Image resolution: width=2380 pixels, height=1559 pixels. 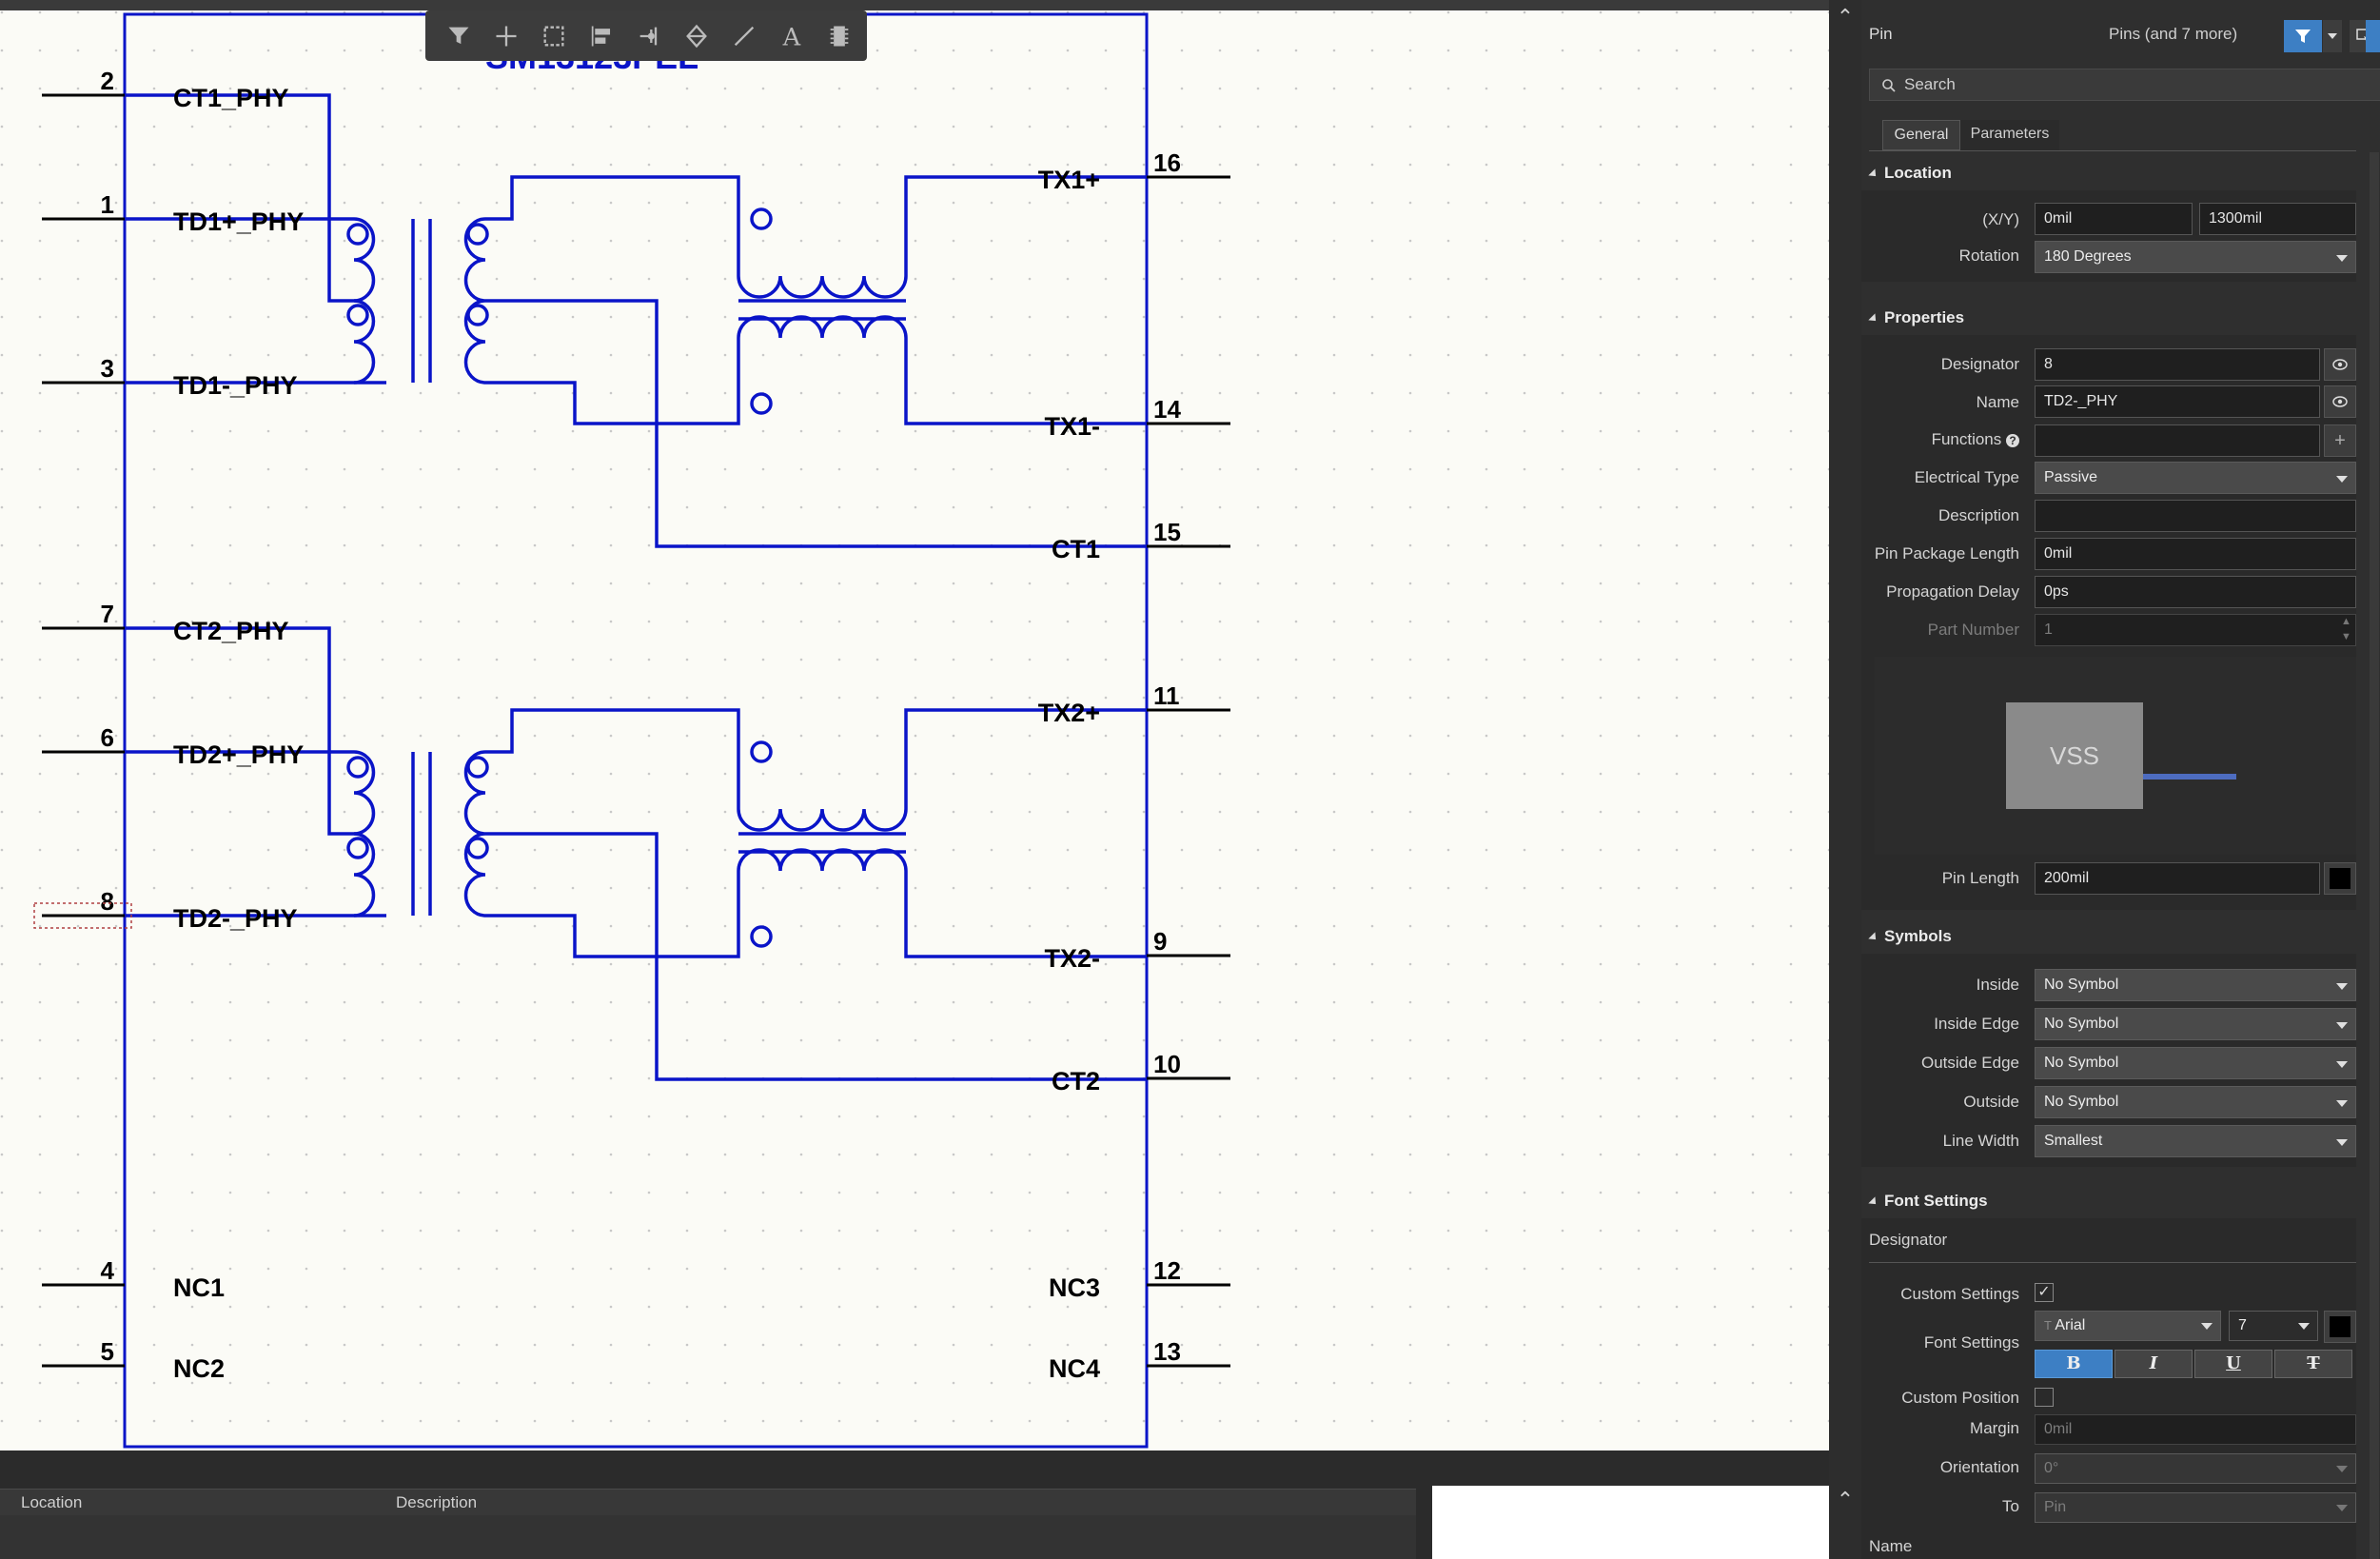 What do you see at coordinates (1966, 477) in the screenshot?
I see `electrical-type-label: Electrical Type` at bounding box center [1966, 477].